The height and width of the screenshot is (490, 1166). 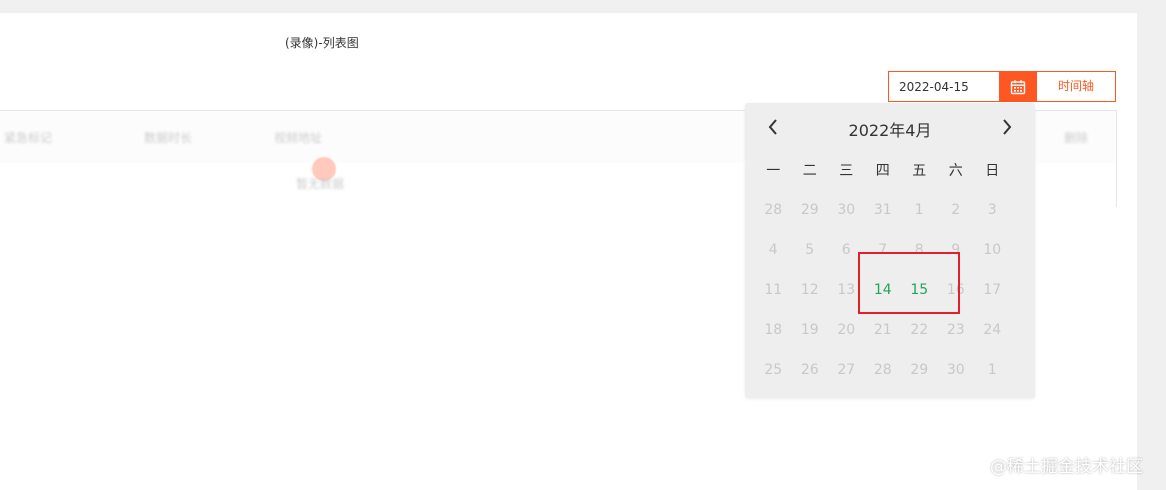 I want to click on calendar-day-disabled: 23, so click(x=955, y=330).